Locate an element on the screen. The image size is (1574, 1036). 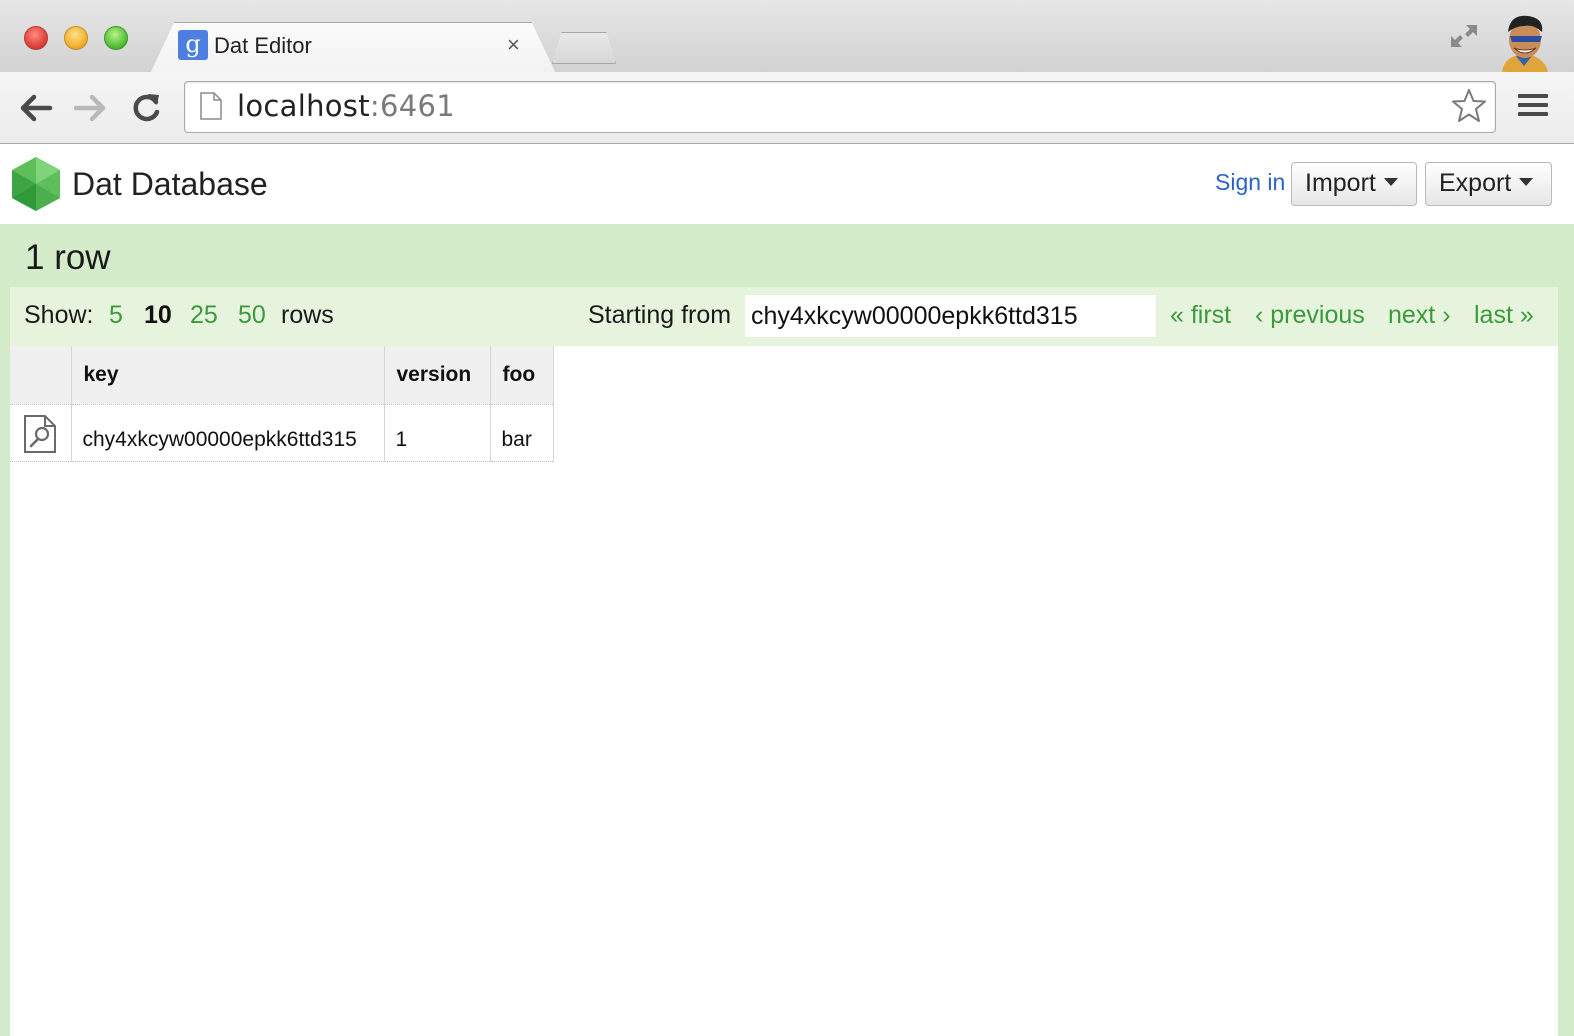
arrow-right-icon is located at coordinates (90, 108).